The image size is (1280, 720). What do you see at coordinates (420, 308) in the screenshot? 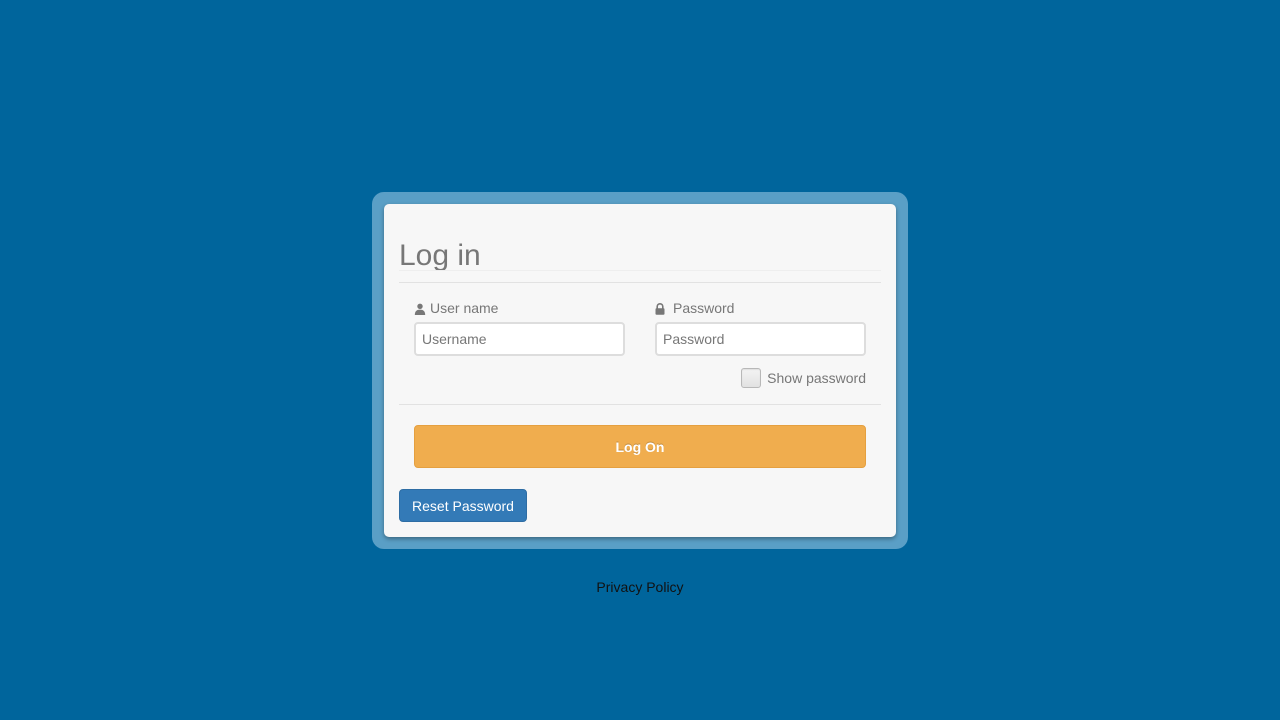
I see `user-icon` at bounding box center [420, 308].